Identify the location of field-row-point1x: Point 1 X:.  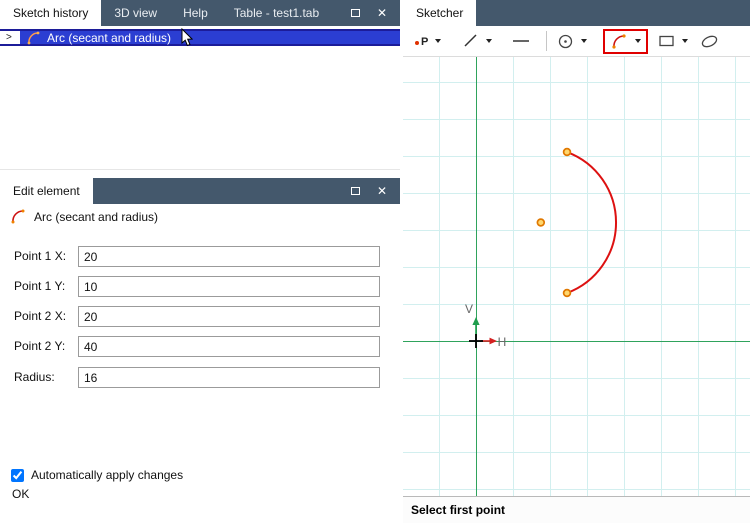
(200, 256).